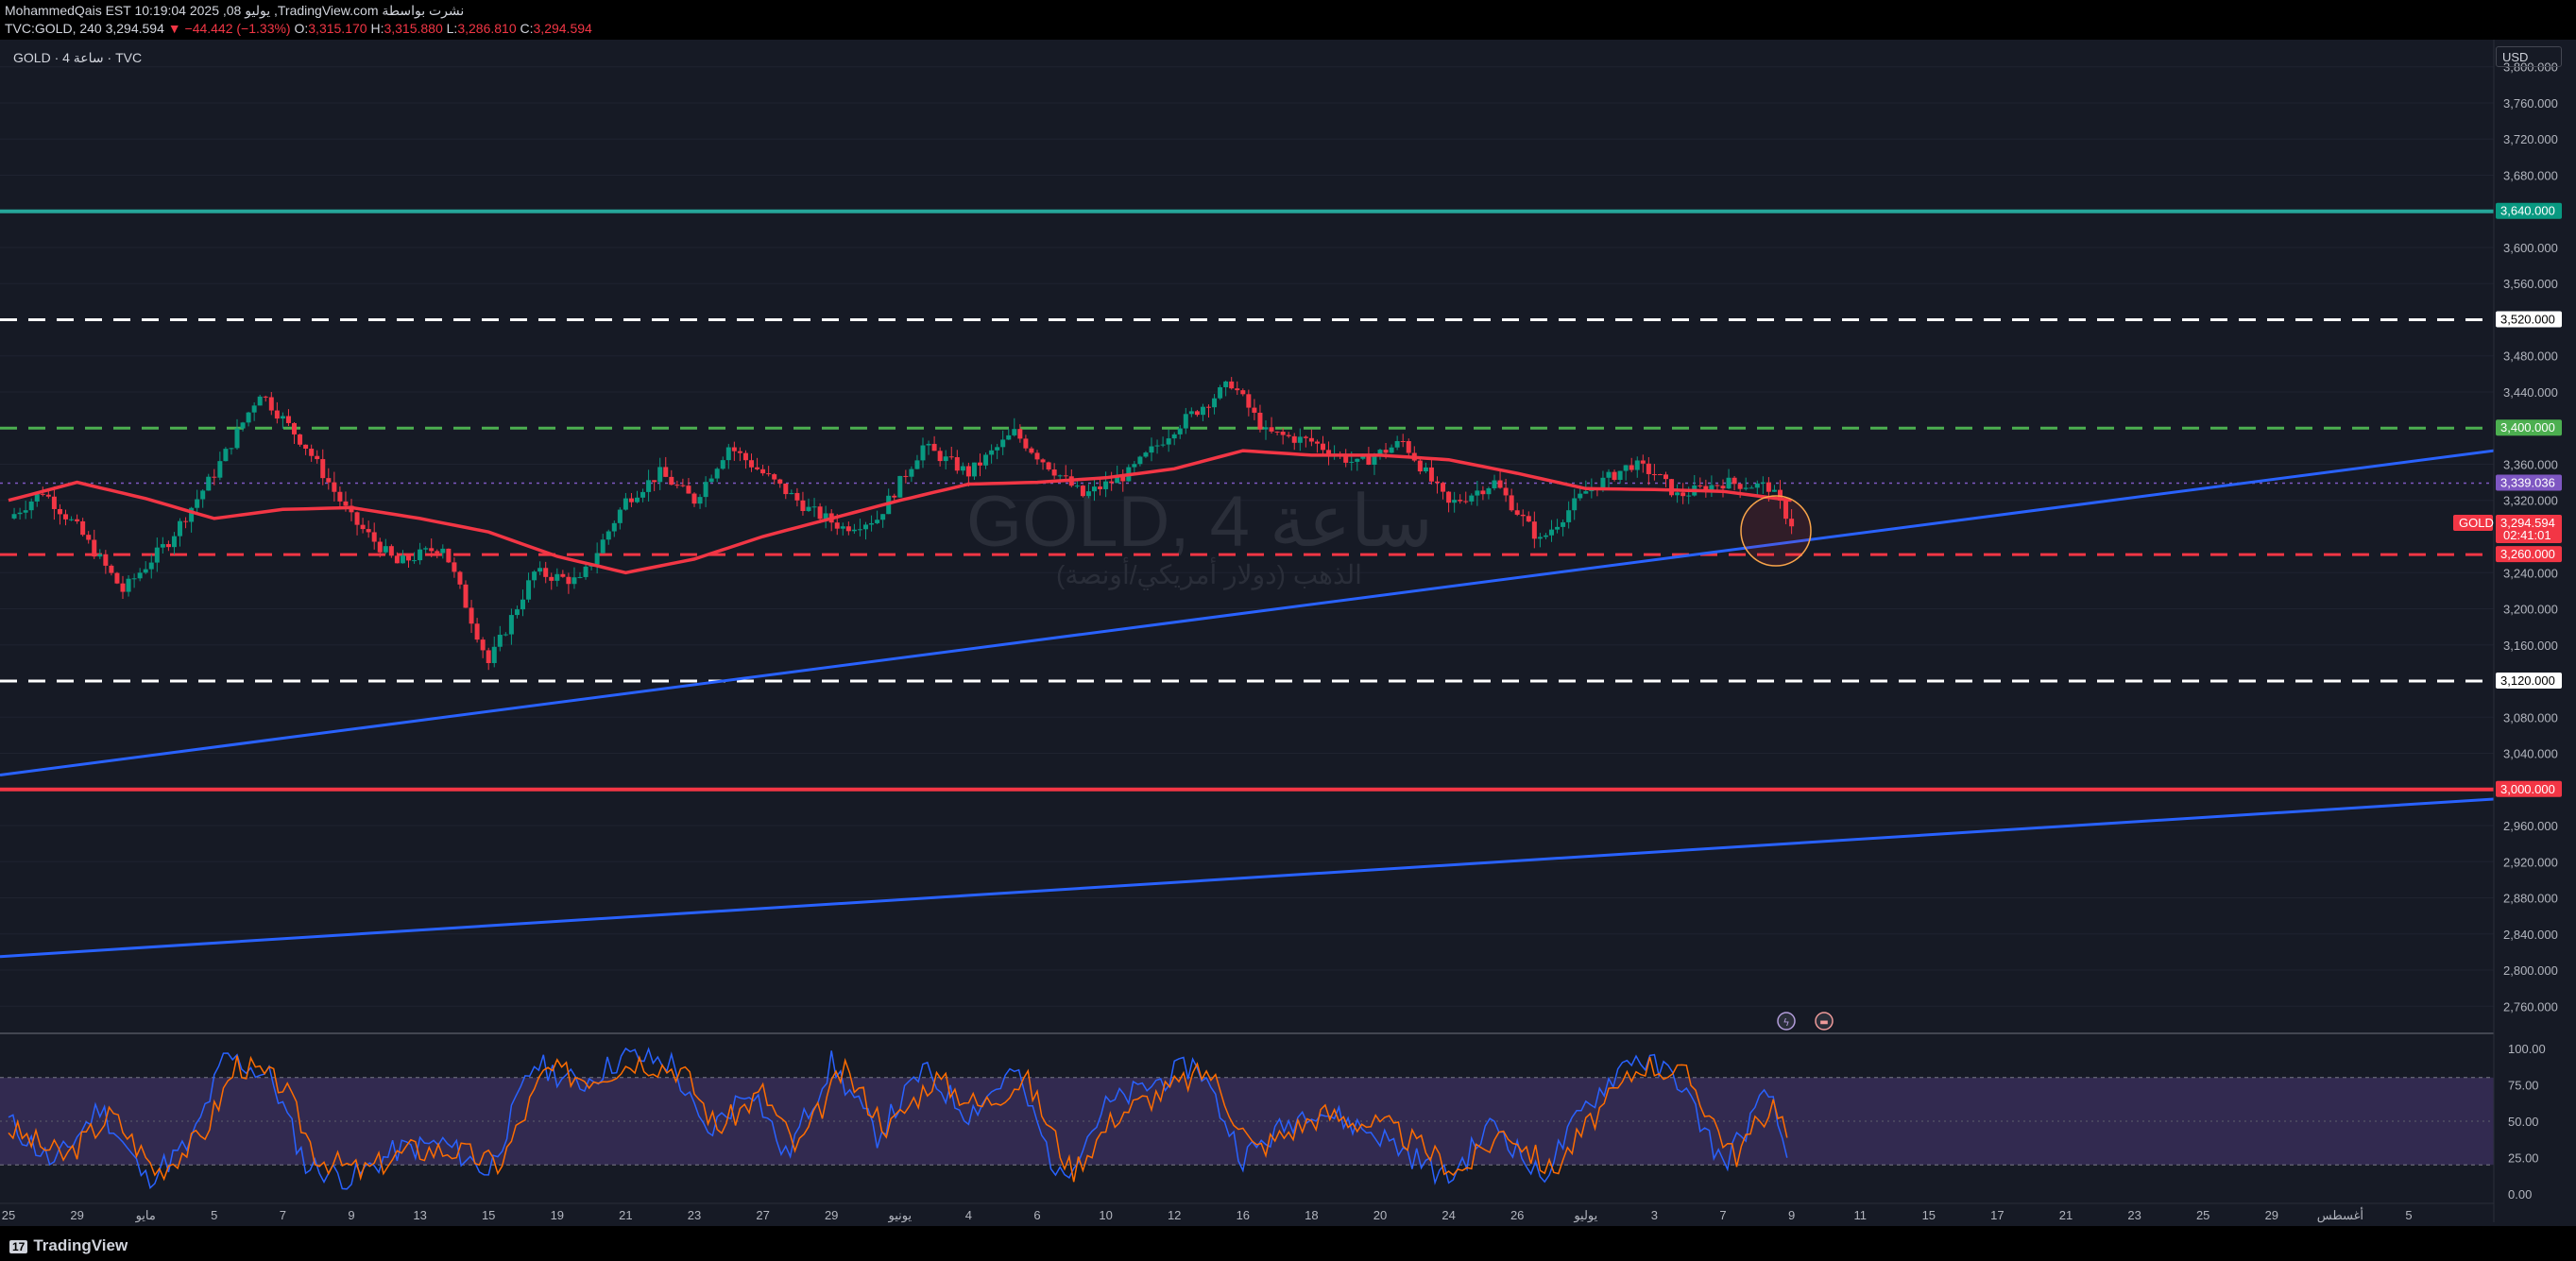 This screenshot has width=2576, height=1261. I want to click on time-axis-label: مايو, so click(146, 1216).